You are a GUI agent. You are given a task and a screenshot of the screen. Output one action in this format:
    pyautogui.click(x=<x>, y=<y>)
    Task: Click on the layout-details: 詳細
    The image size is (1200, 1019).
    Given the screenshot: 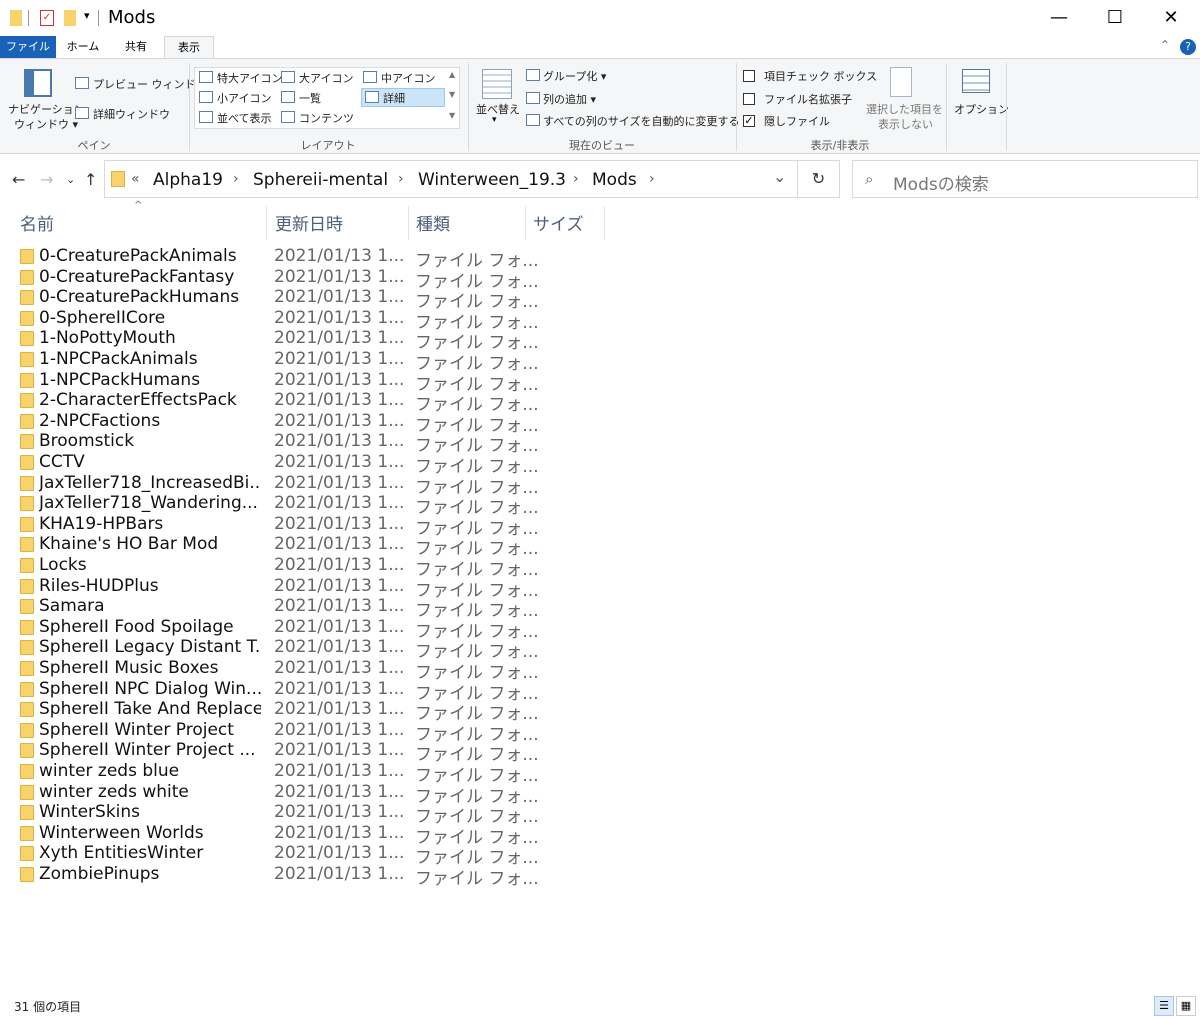 What is the action you would take?
    pyautogui.click(x=394, y=98)
    